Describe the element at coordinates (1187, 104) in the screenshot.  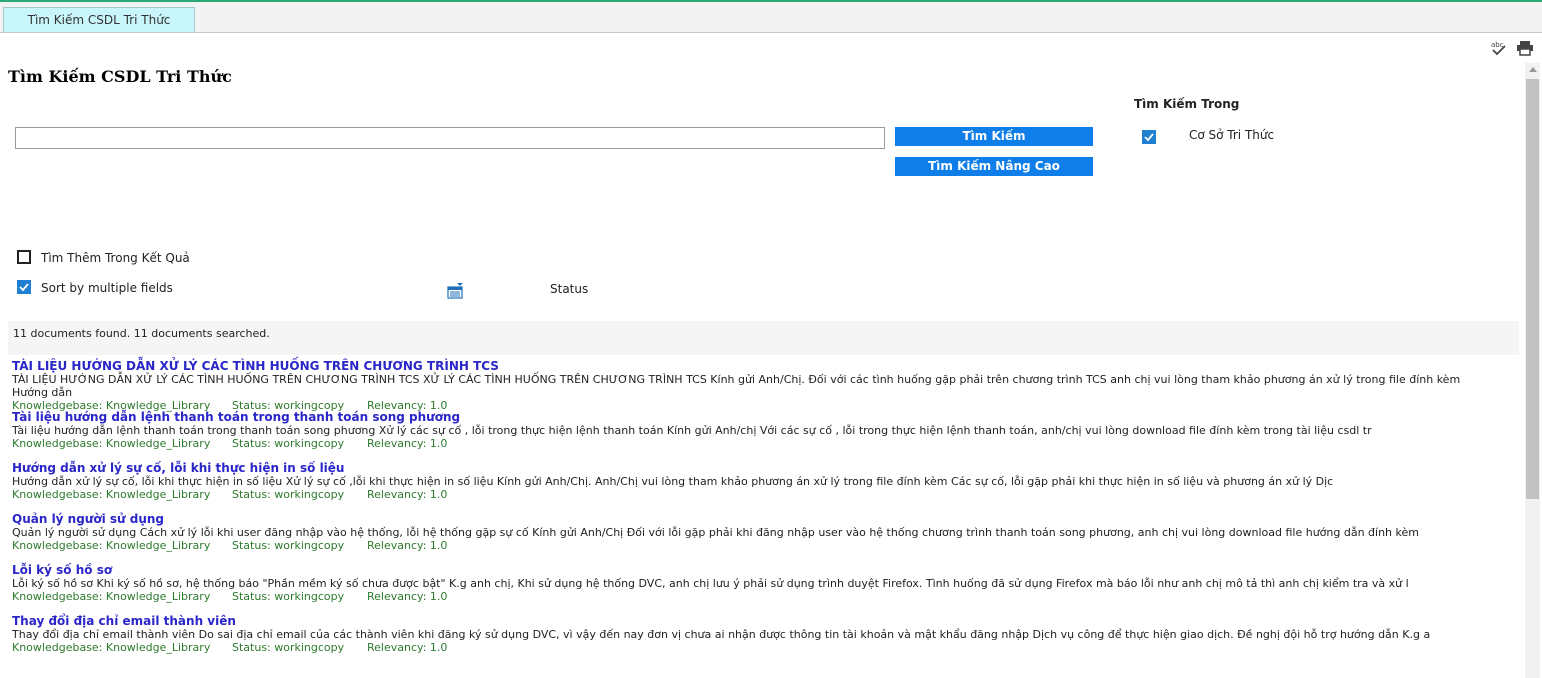
I see `search-scope-heading: Tìm Kiếm Trong` at that location.